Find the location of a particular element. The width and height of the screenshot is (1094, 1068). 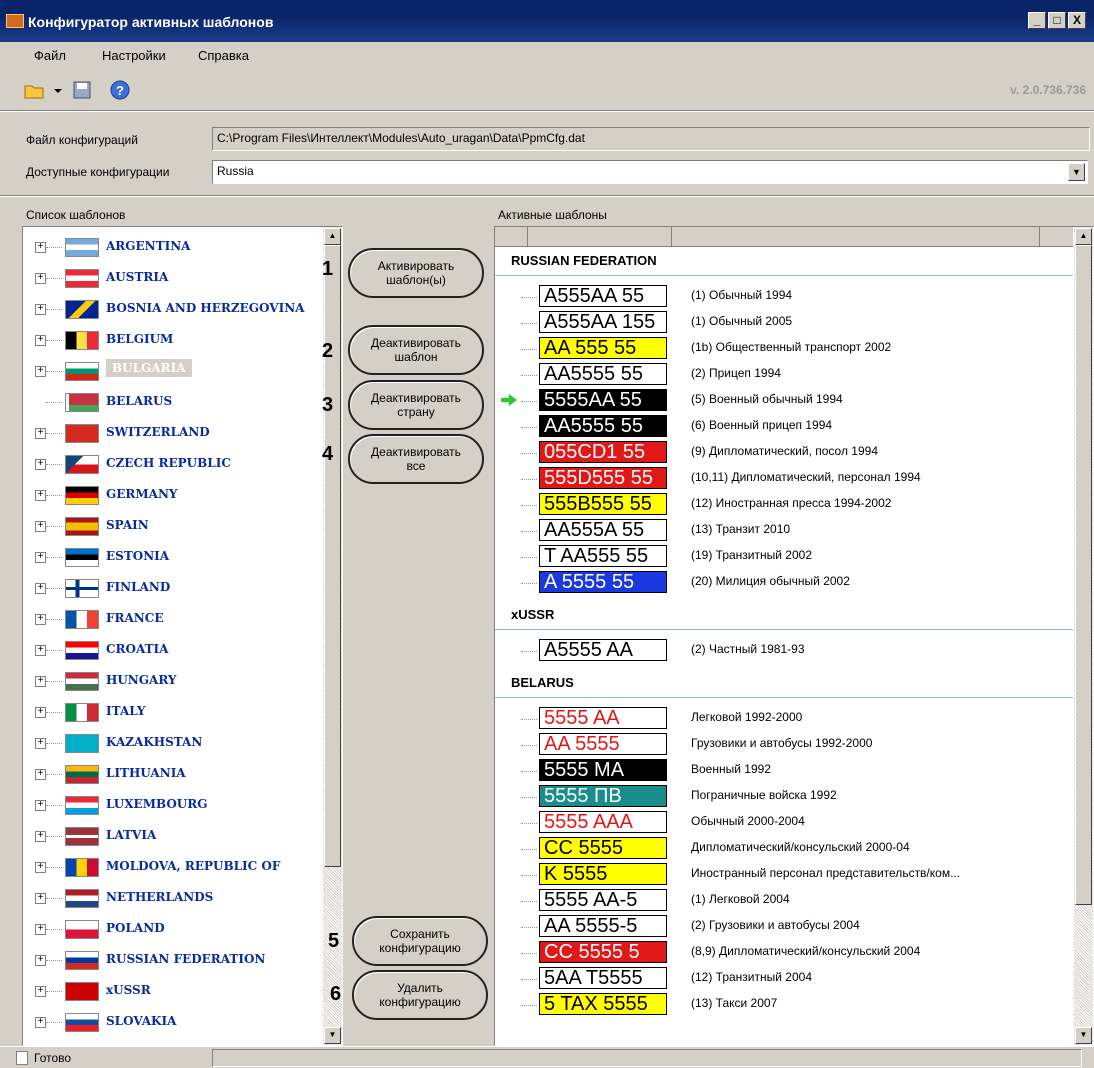

plate-image: 555B555 55 is located at coordinates (603, 504).